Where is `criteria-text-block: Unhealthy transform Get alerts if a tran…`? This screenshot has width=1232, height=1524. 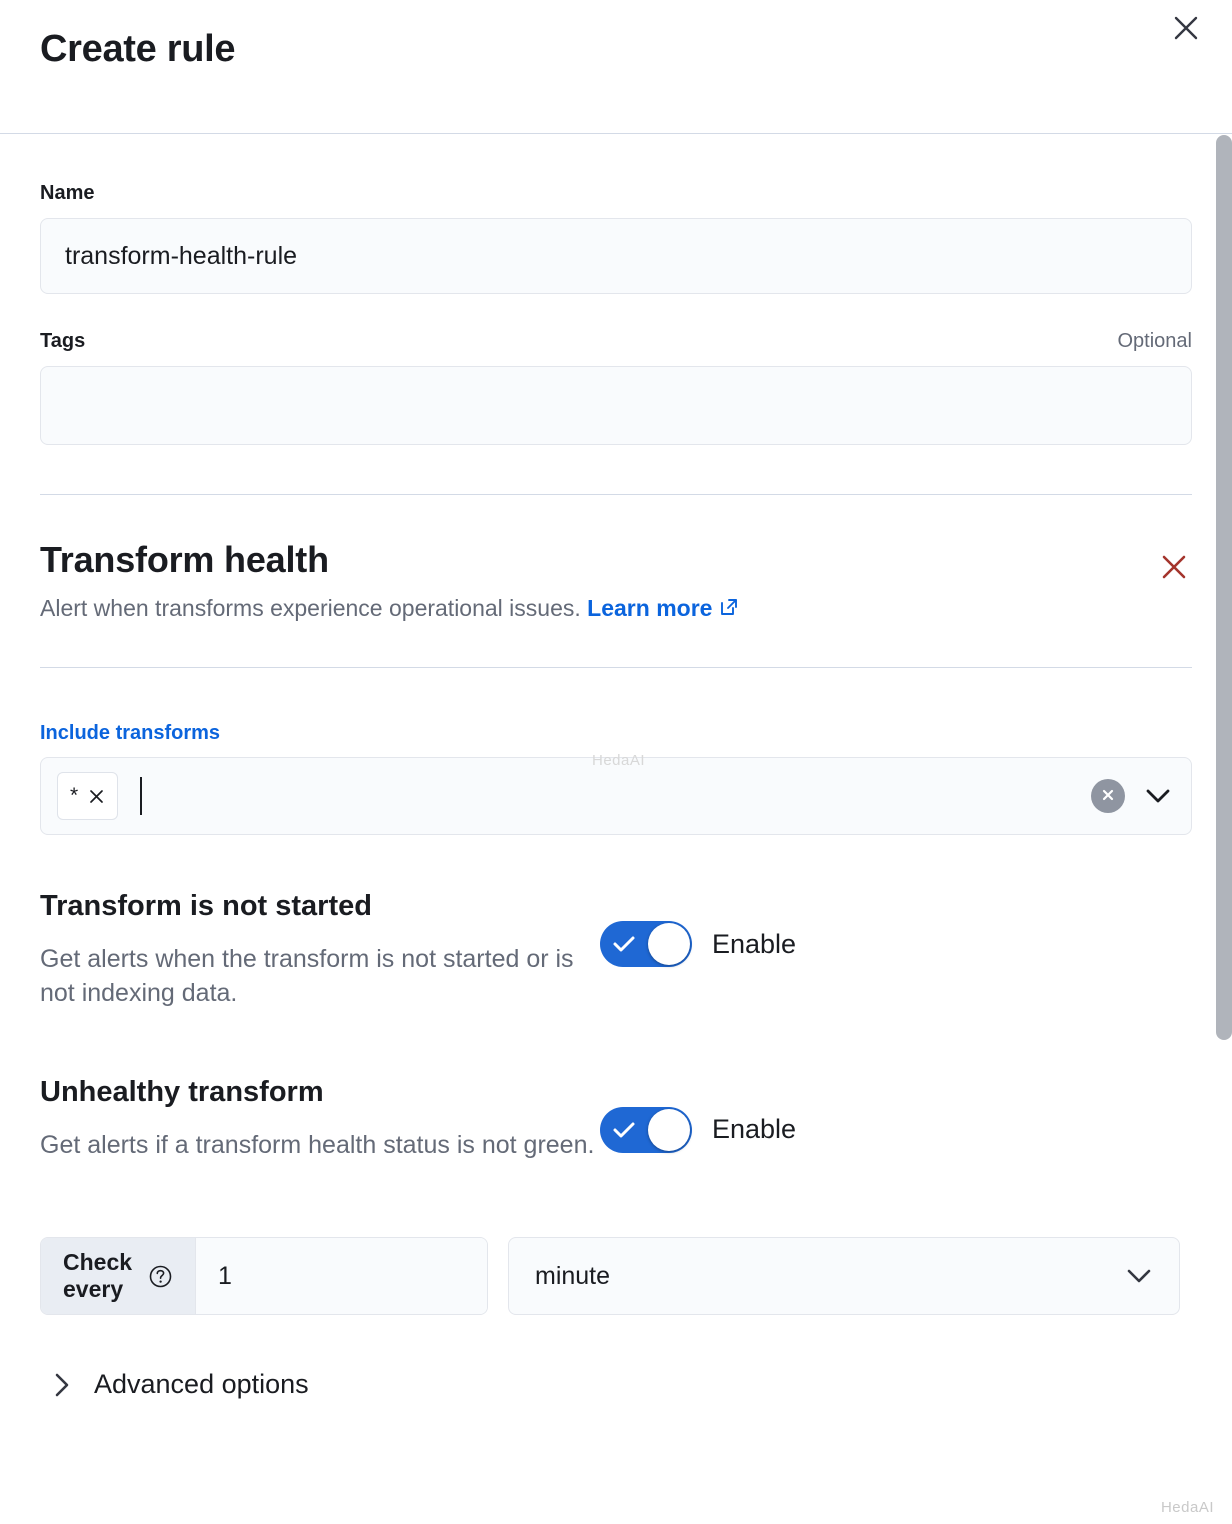
criteria-text-block: Unhealthy transform Get alerts if a tran… is located at coordinates (320, 1118).